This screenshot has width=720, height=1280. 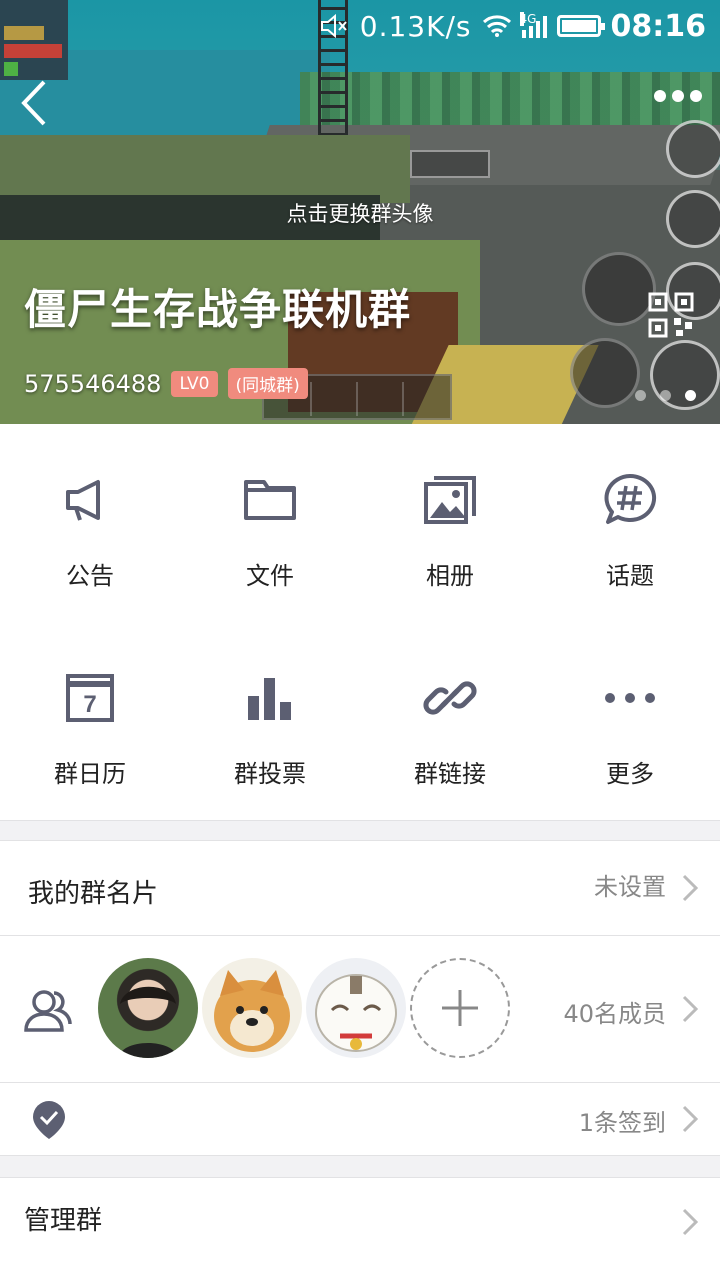 I want to click on group-name: 僵尸生存战争联机群, so click(x=218, y=309).